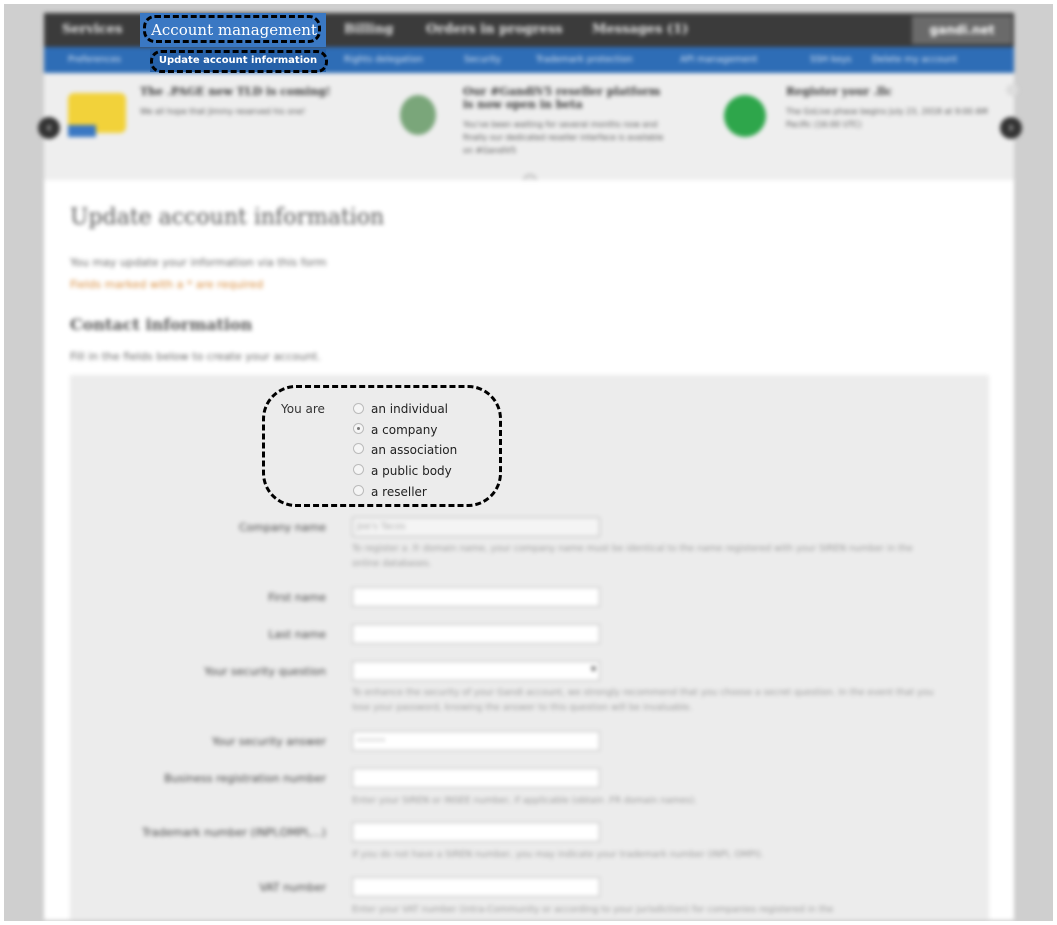  I want to click on trademark-input, so click(476, 832).